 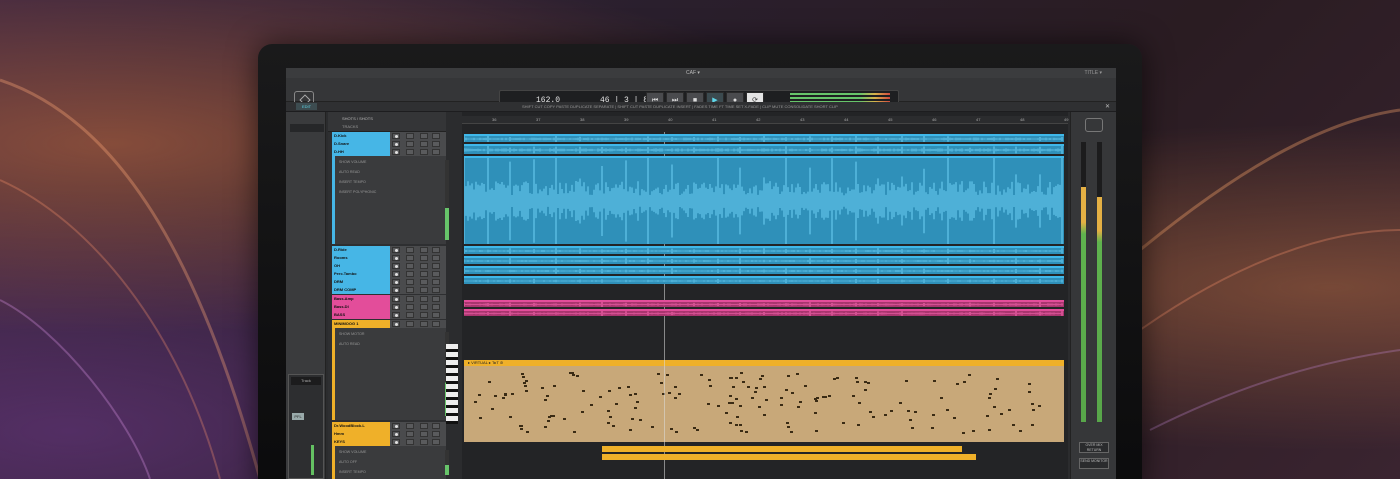 I want to click on track-name: MINIMOOG 1, so click(x=361, y=324).